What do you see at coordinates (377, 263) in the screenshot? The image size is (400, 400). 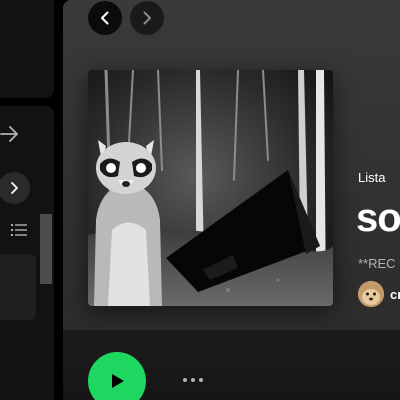 I see `playlist-description: **REC` at bounding box center [377, 263].